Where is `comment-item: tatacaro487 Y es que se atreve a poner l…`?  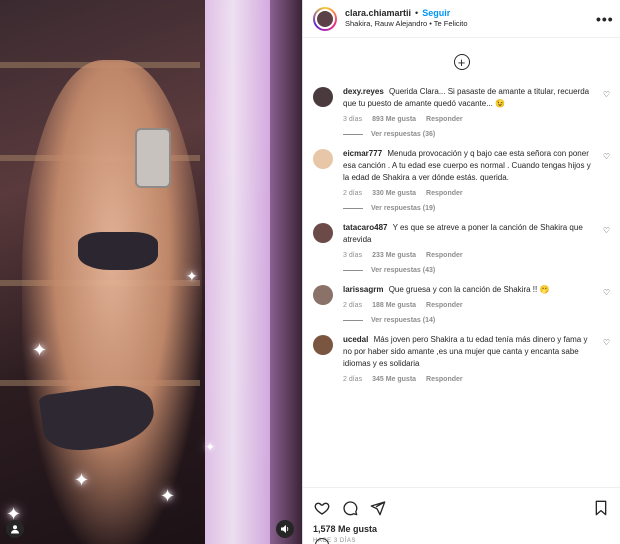
comment-item: tatacaro487 Y es que se atreve a poner l… is located at coordinates (461, 240).